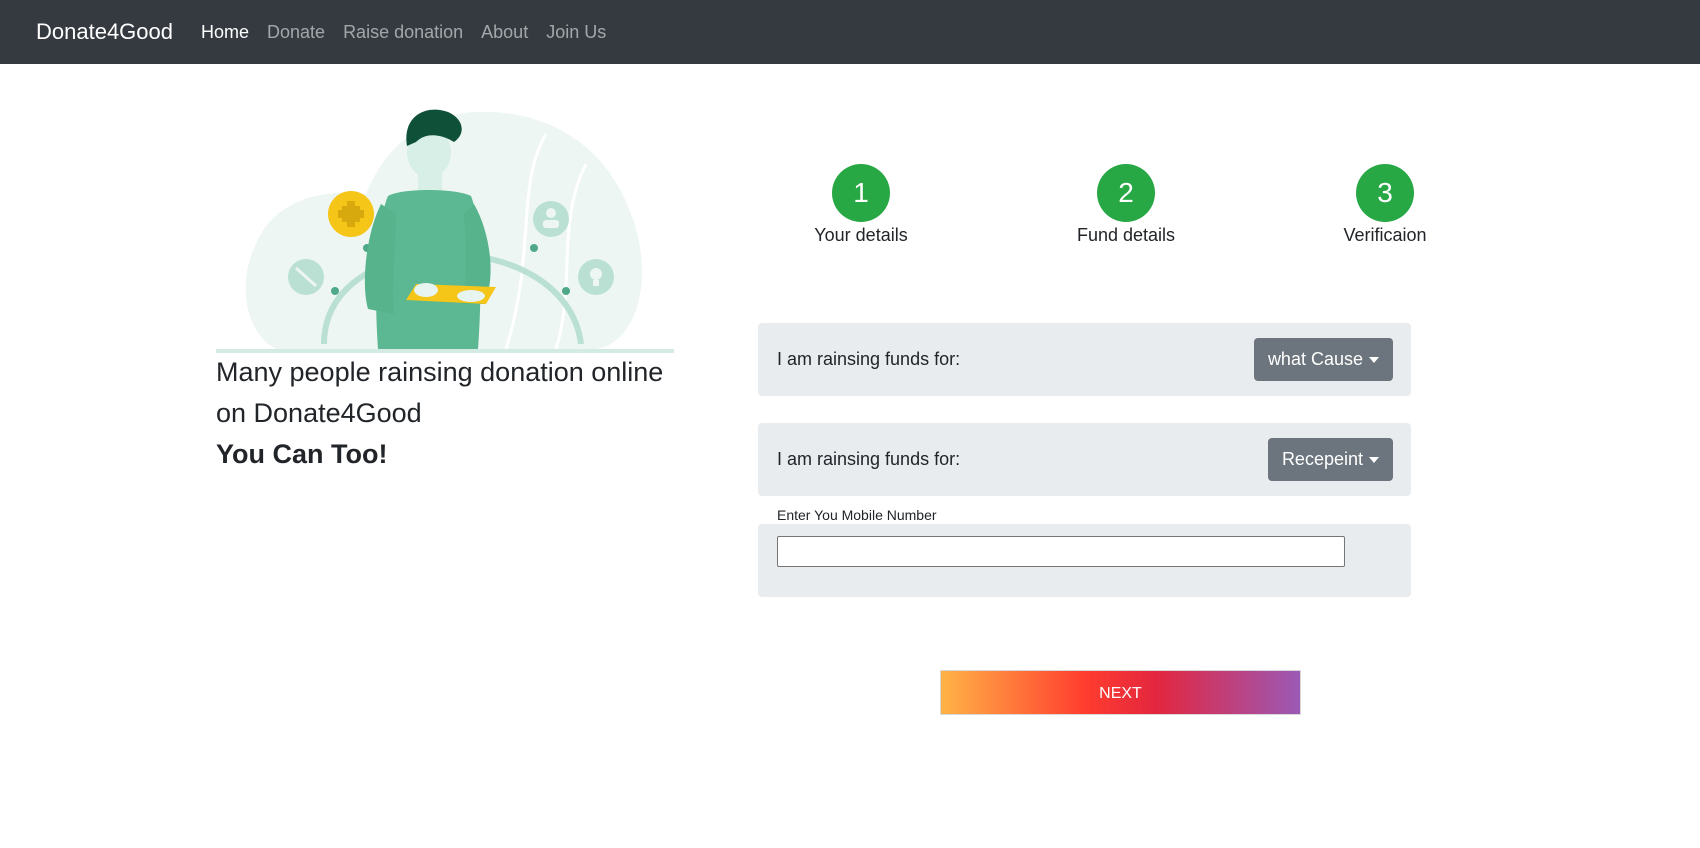 The image size is (1700, 848). Describe the element at coordinates (1385, 235) in the screenshot. I see `step-label: Verificaion` at that location.